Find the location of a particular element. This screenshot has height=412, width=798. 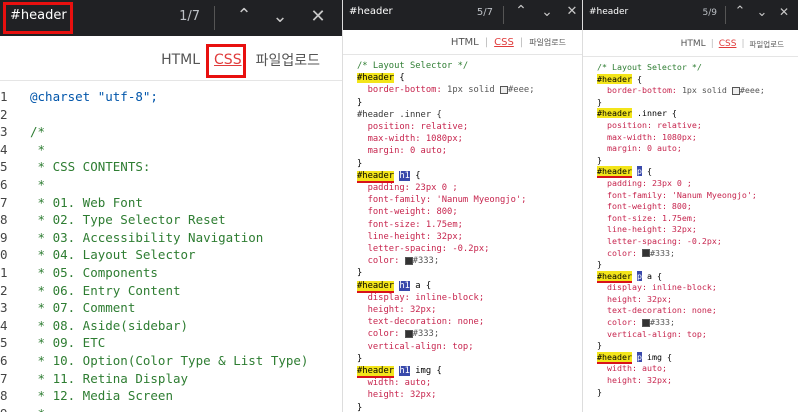

line-text: * 12. Media Screen is located at coordinates (101, 396).